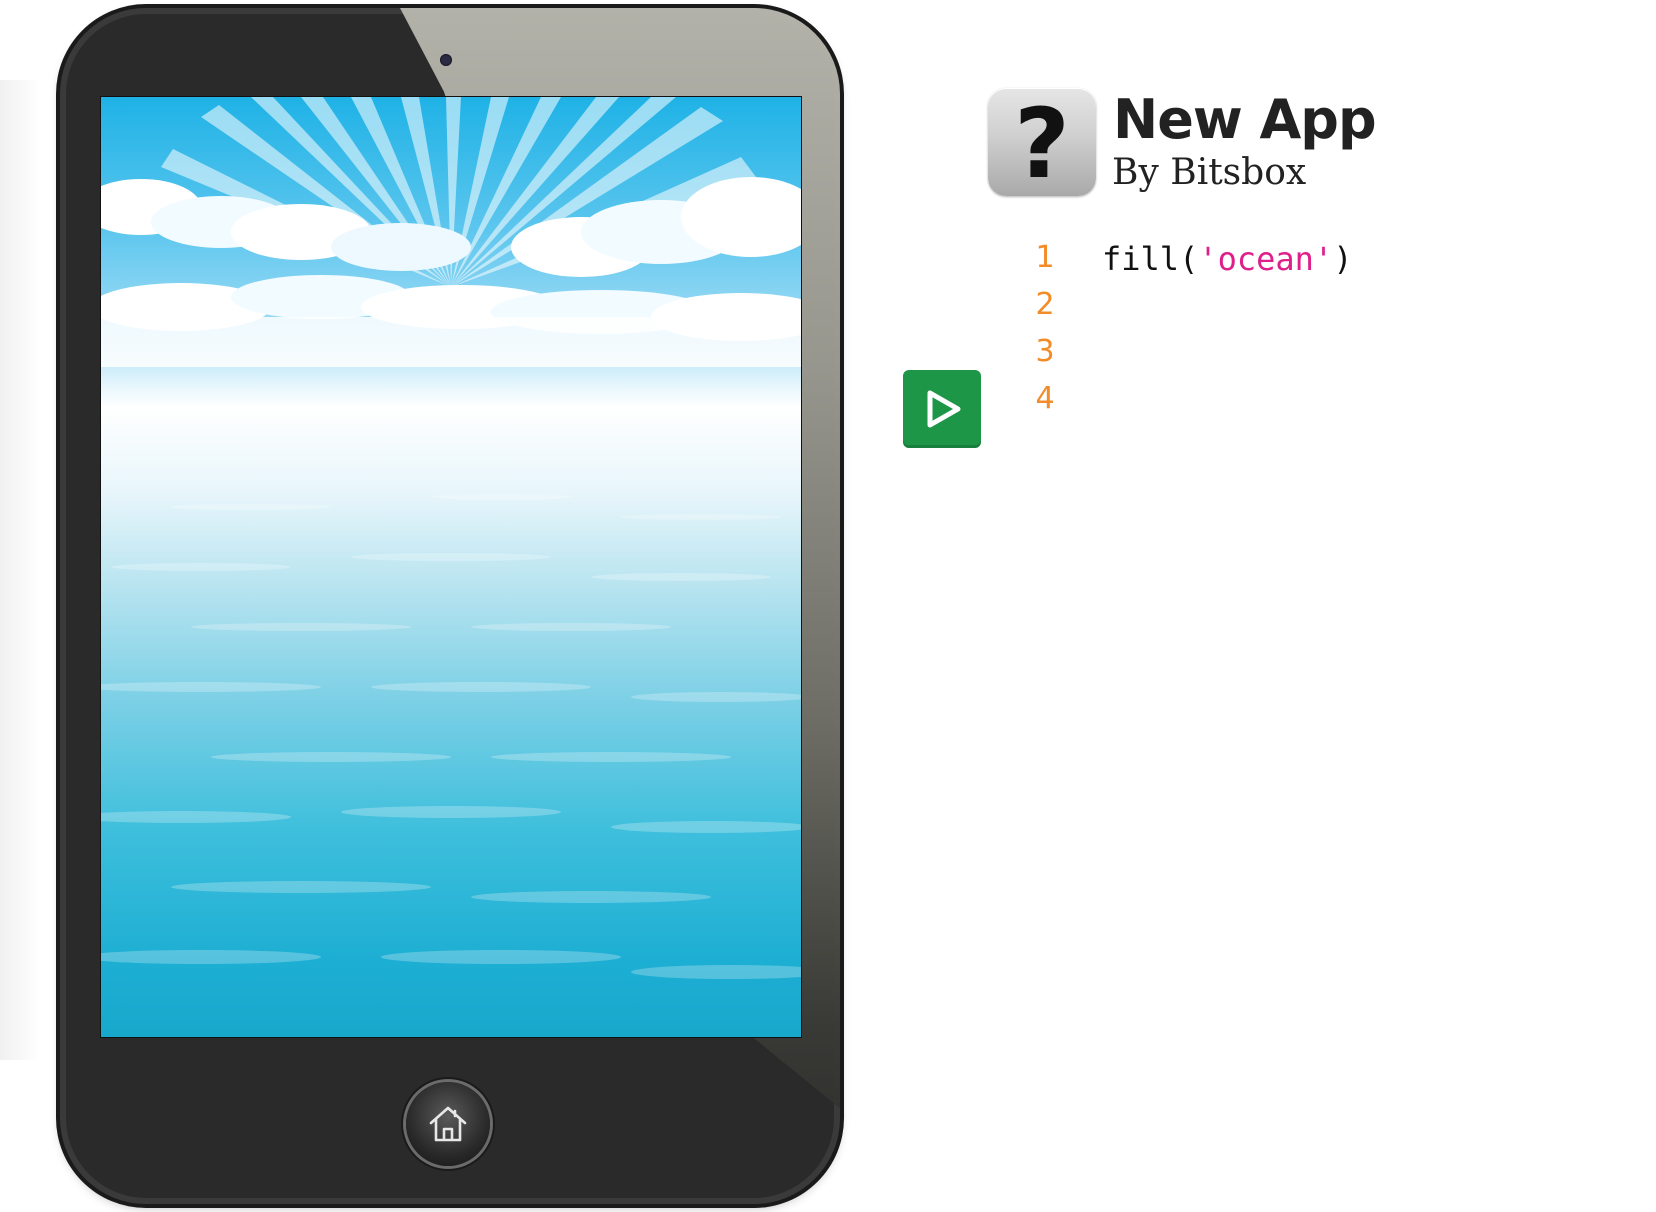 This screenshot has height=1212, width=1656. I want to click on app-author: By Bitsbox, so click(1209, 172).